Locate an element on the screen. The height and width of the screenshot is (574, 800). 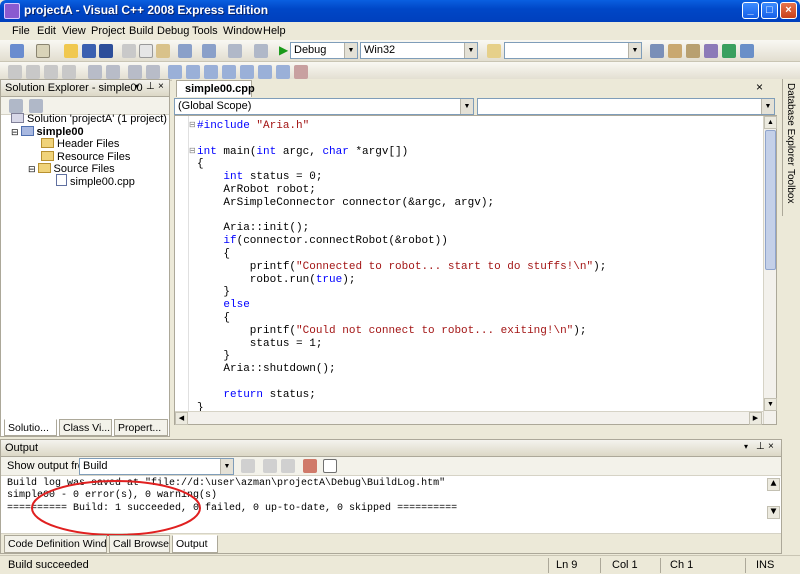
prev-bookmark-folder-icon is located at coordinates (229, 72).